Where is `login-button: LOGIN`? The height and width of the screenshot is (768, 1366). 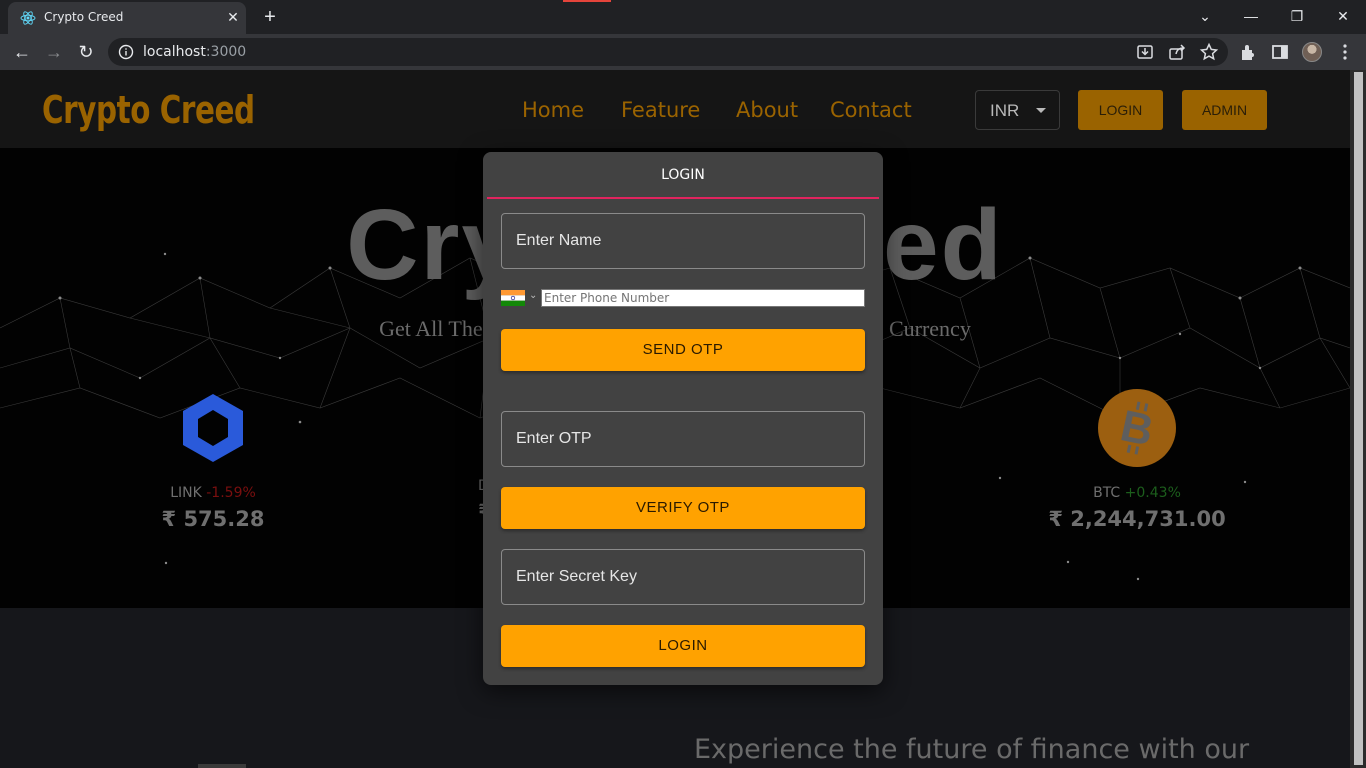
login-button: LOGIN is located at coordinates (683, 646).